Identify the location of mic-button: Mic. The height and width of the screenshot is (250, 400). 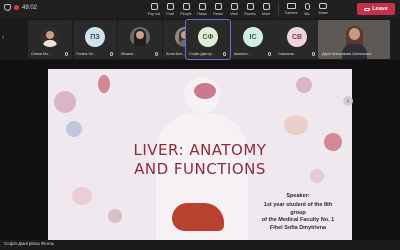
(307, 9).